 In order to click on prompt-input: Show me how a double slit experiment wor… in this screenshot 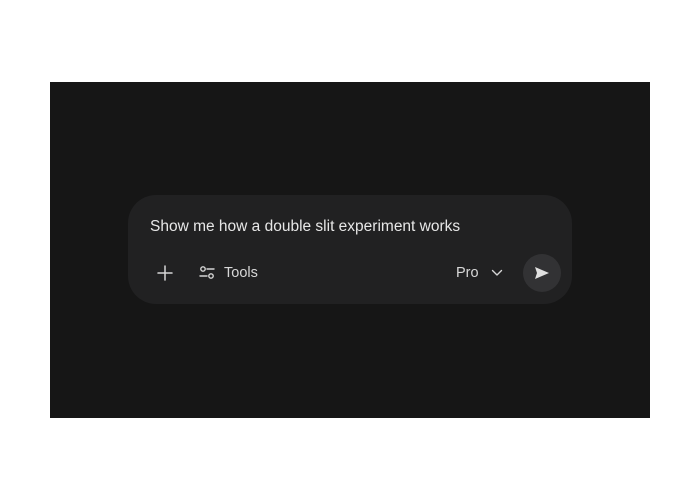, I will do `click(351, 227)`.